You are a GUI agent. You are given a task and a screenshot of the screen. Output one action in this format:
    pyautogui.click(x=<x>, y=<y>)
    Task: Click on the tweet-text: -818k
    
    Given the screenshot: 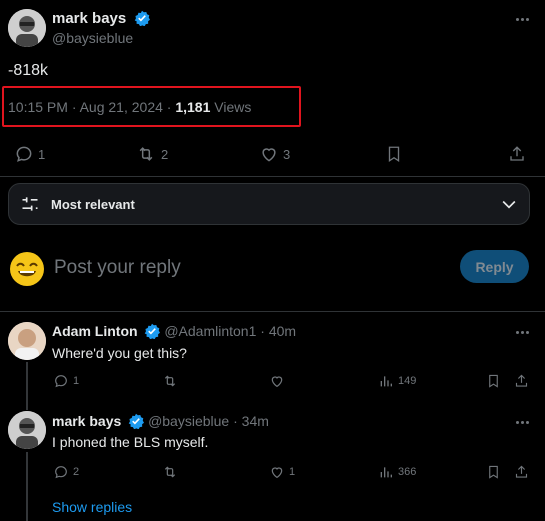 What is the action you would take?
    pyautogui.click(x=28, y=70)
    